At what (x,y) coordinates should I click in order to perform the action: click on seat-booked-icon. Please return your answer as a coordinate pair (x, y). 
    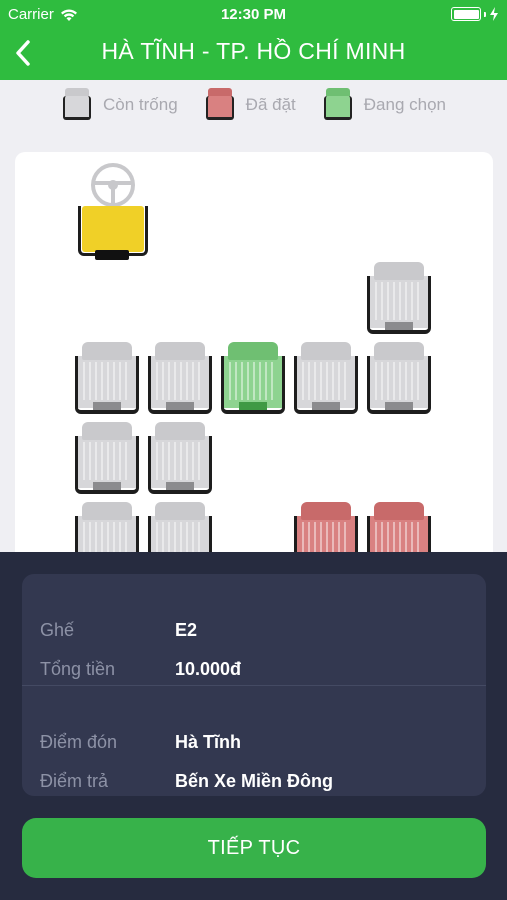
    Looking at the image, I should click on (220, 105).